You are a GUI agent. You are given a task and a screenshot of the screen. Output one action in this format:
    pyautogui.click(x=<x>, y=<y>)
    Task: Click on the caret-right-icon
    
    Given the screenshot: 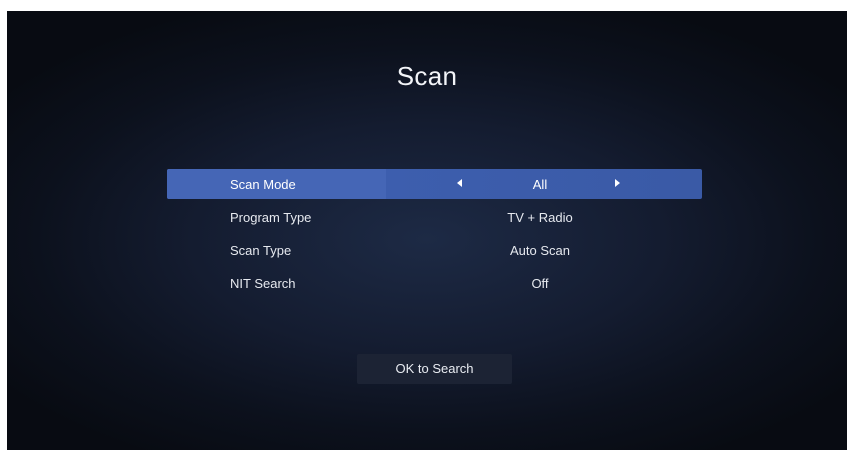 What is the action you would take?
    pyautogui.click(x=617, y=183)
    